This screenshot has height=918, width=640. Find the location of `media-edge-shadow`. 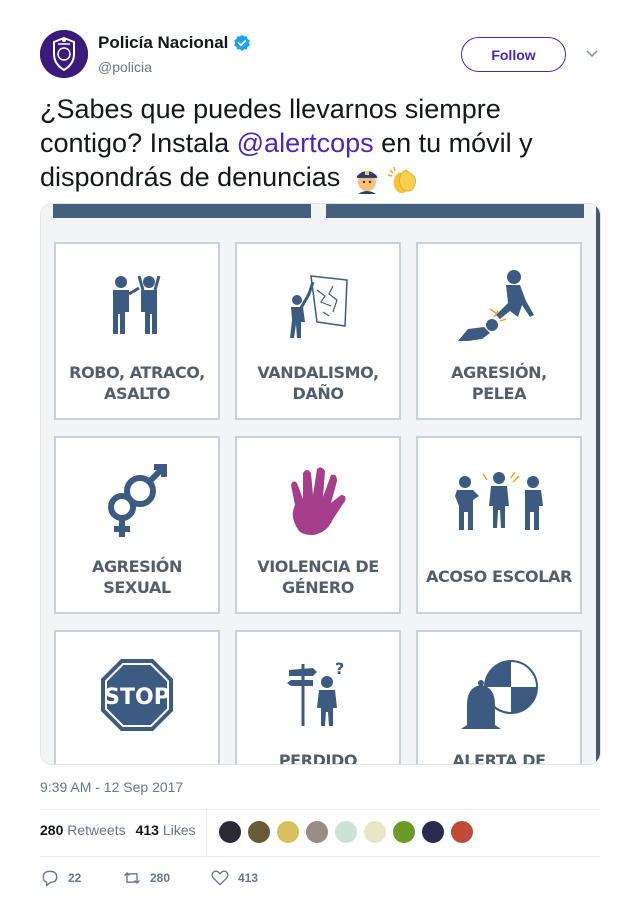

media-edge-shadow is located at coordinates (598, 484).